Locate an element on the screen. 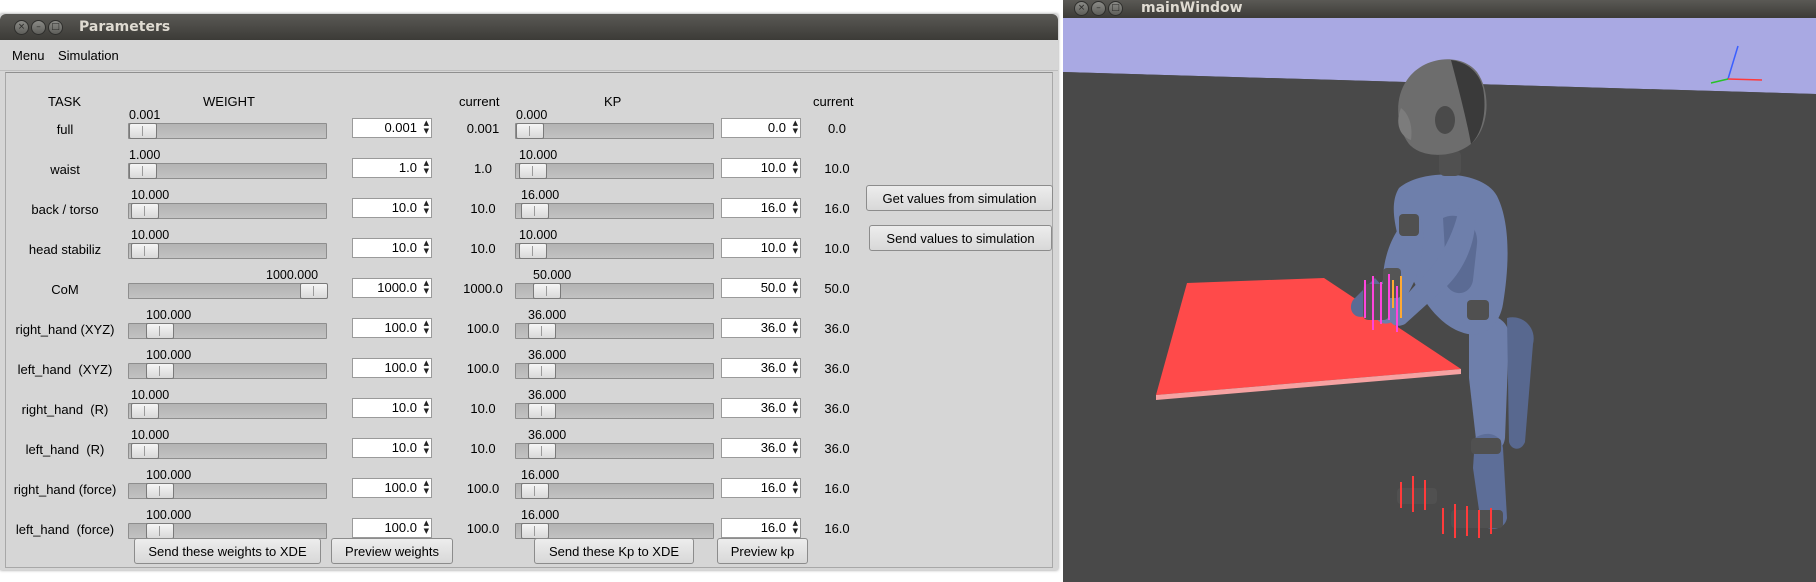 The image size is (1816, 582). kp-spinbox: 0.0 ▲ ▼ is located at coordinates (761, 128).